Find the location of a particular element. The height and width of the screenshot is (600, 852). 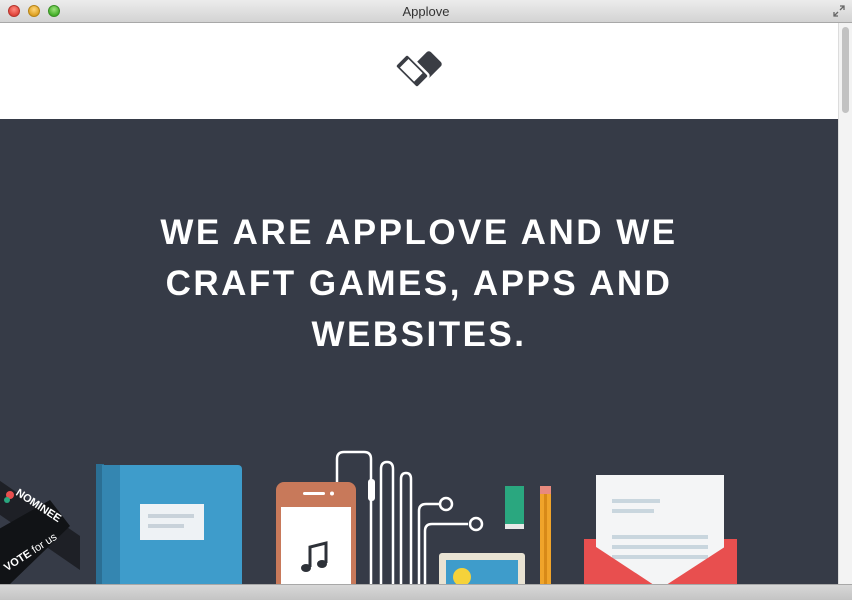

fullscreen-icon is located at coordinates (839, 11).